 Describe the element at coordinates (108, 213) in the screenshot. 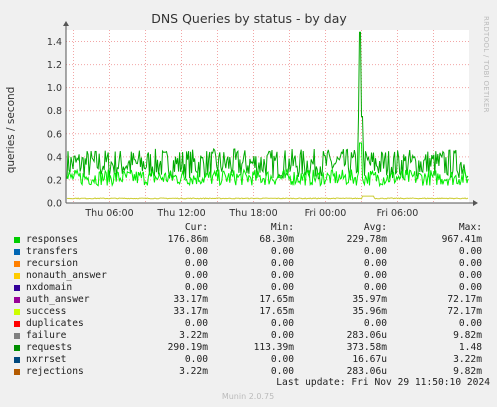

I see `x-tick-label: Thu 06:00` at that location.